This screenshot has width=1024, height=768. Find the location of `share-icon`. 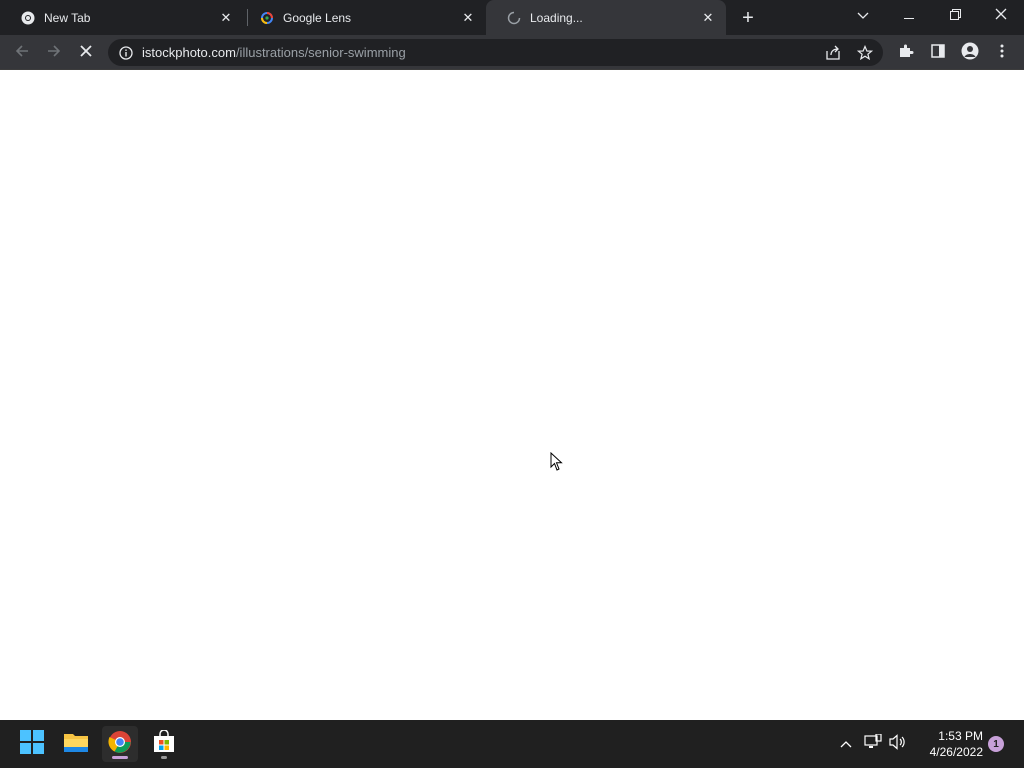

share-icon is located at coordinates (833, 53).